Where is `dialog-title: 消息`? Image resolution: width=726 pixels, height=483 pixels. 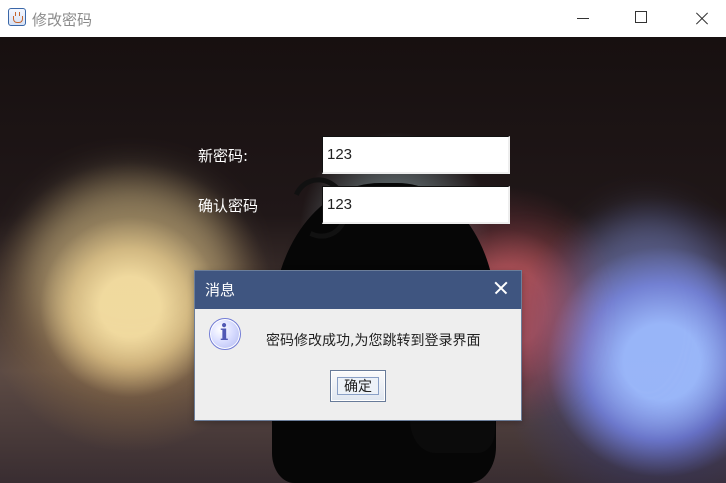 dialog-title: 消息 is located at coordinates (220, 290).